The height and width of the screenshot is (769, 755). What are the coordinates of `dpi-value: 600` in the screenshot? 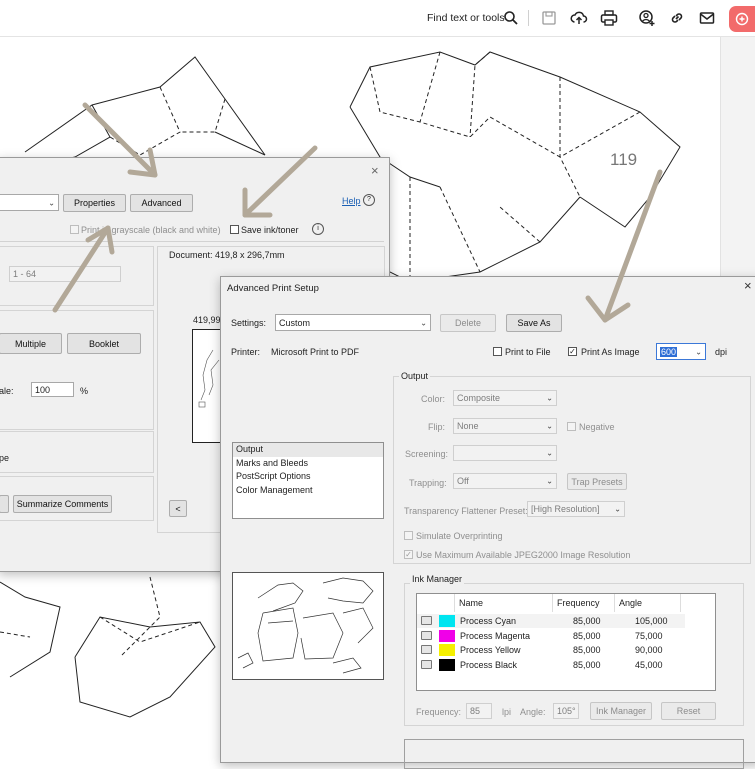 It's located at (669, 351).